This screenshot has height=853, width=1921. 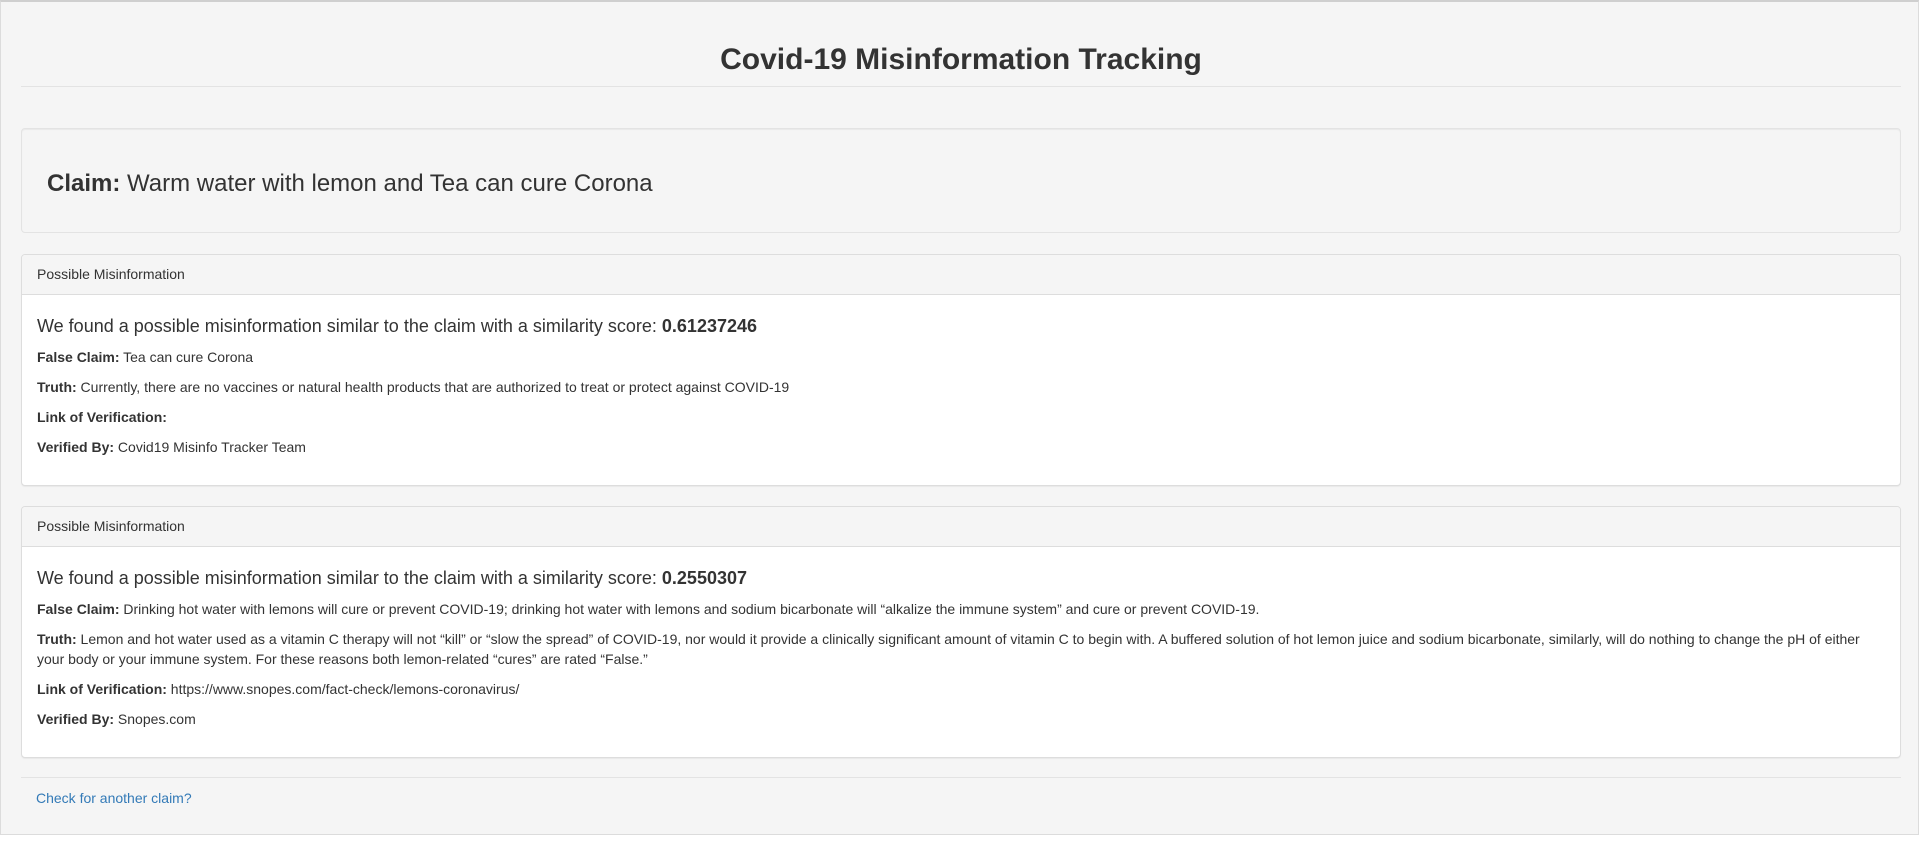 I want to click on false-claim-text: Tea can cure Corona, so click(x=188, y=357).